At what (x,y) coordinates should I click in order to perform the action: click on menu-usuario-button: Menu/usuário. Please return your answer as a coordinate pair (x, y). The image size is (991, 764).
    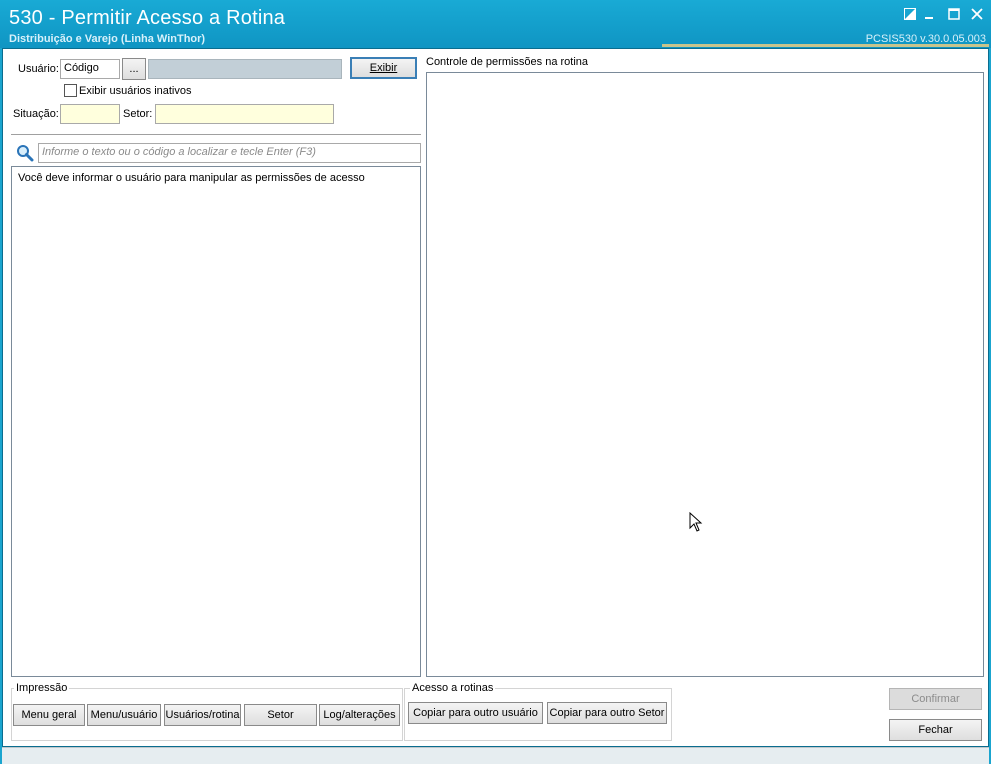
    Looking at the image, I should click on (124, 715).